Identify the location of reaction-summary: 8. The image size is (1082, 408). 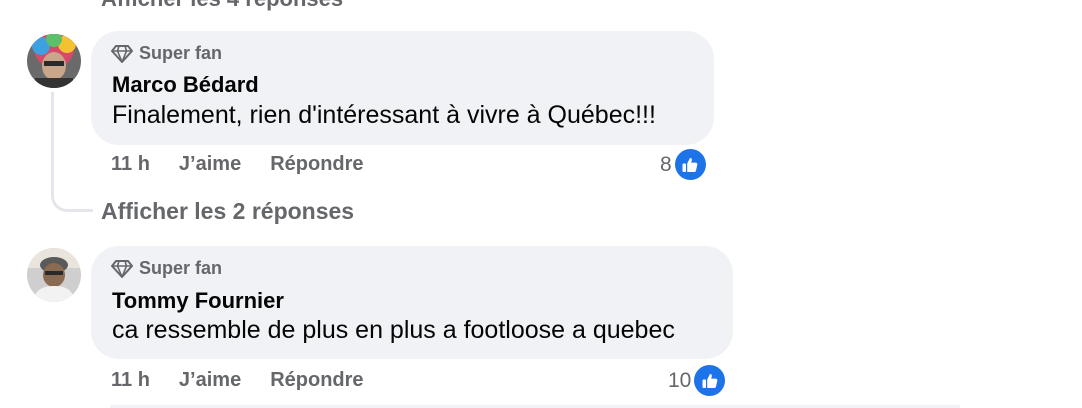
(683, 164).